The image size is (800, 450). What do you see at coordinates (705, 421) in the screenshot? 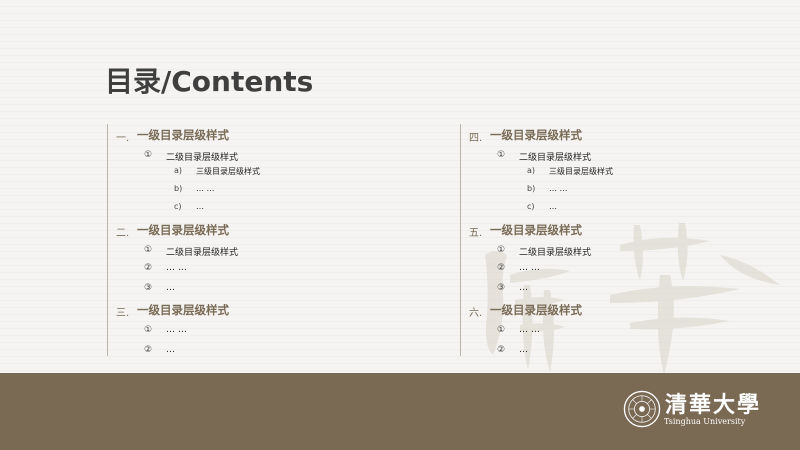
I see `university-name-en: Tsinghua University` at bounding box center [705, 421].